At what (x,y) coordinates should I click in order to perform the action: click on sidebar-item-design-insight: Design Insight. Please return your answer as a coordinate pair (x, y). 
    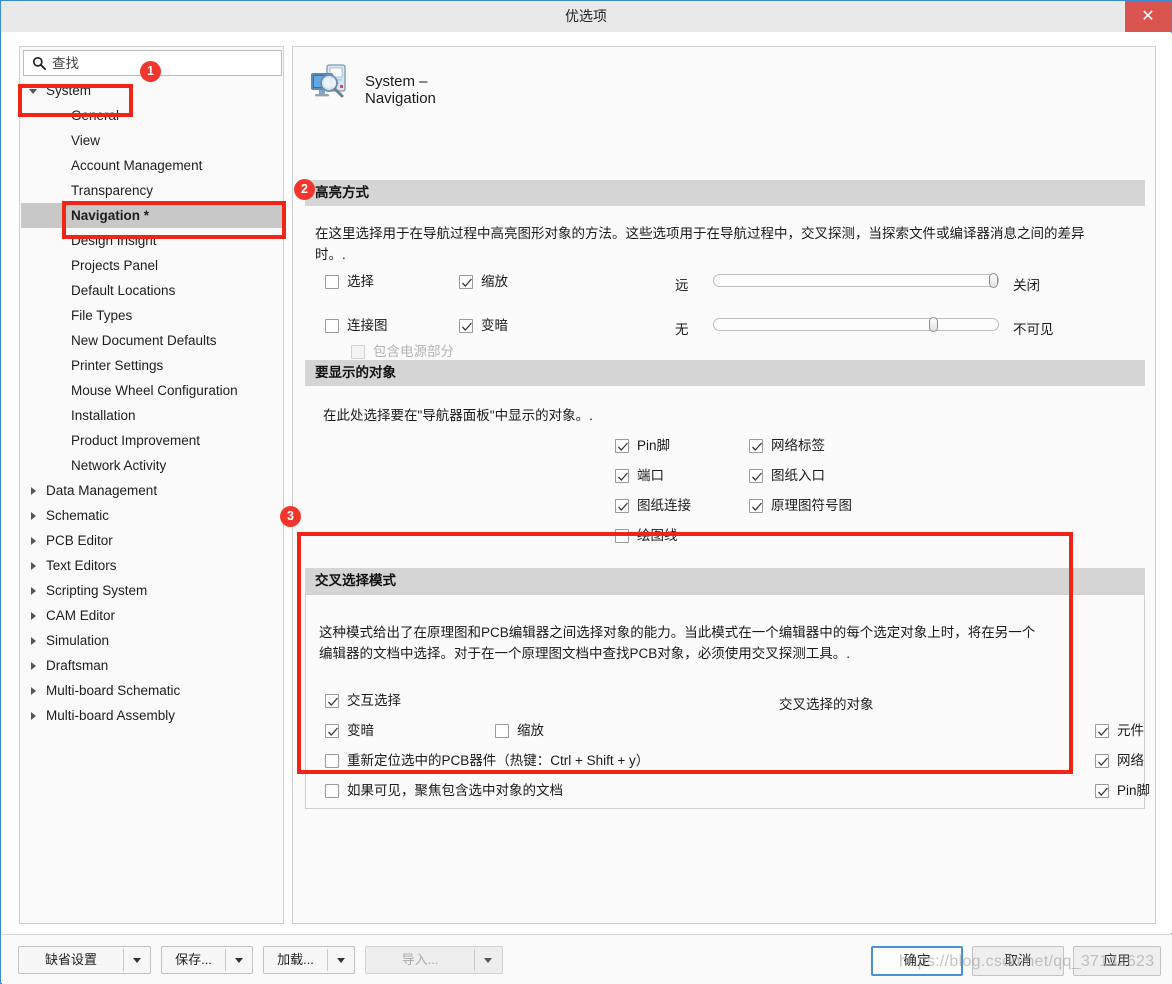
    Looking at the image, I should click on (151, 240).